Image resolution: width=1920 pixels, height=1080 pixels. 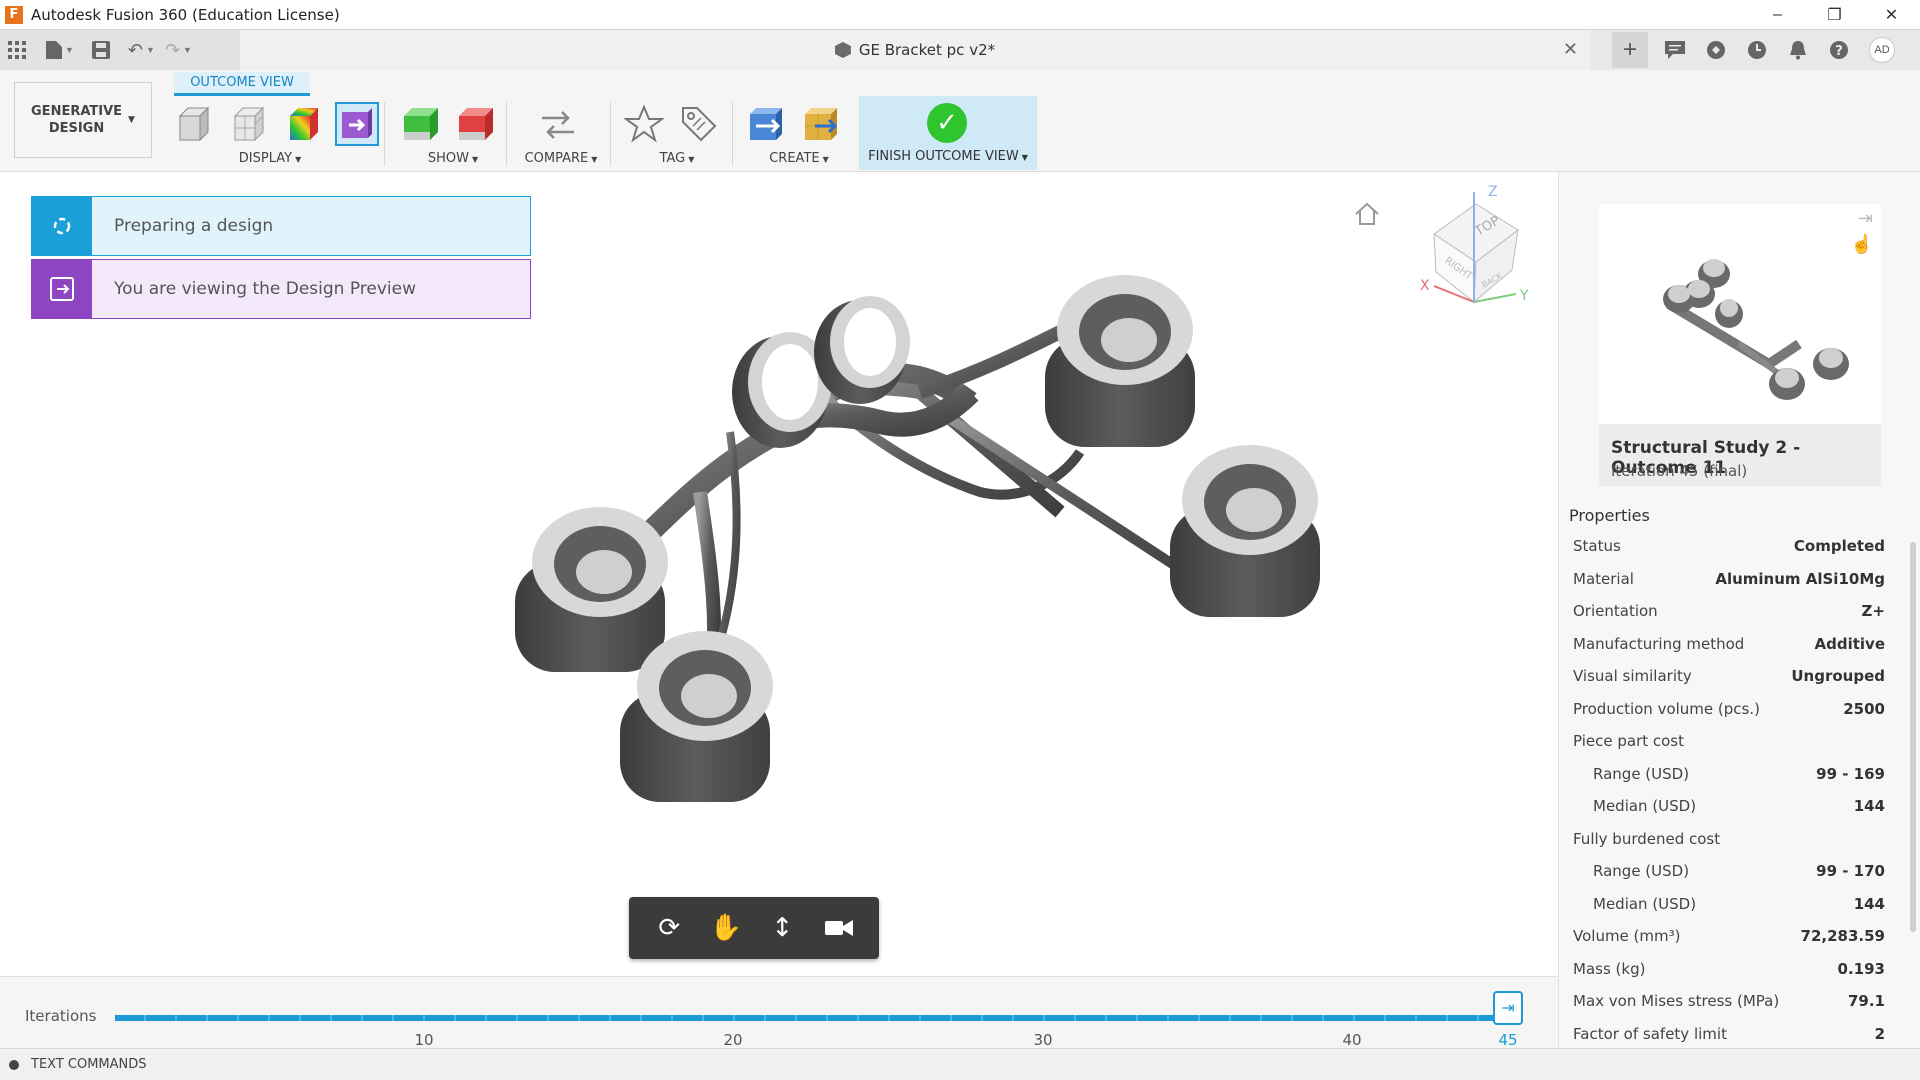 I want to click on show-obstacle-icon, so click(x=475, y=124).